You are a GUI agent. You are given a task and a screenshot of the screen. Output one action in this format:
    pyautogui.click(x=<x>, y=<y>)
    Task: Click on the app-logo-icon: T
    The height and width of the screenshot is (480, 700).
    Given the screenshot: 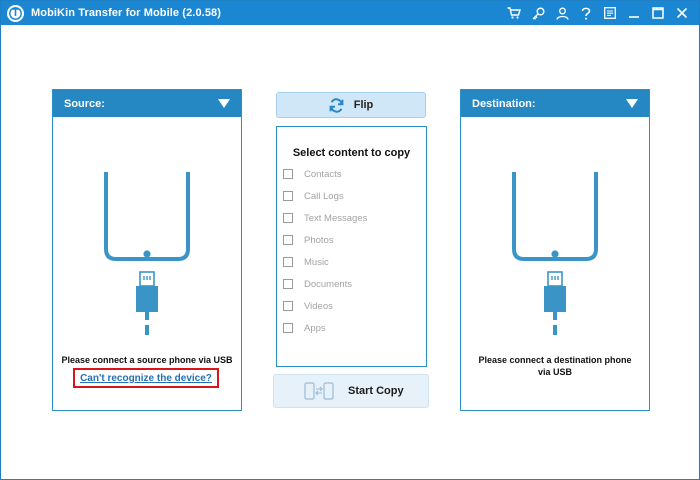 What is the action you would take?
    pyautogui.click(x=15, y=13)
    